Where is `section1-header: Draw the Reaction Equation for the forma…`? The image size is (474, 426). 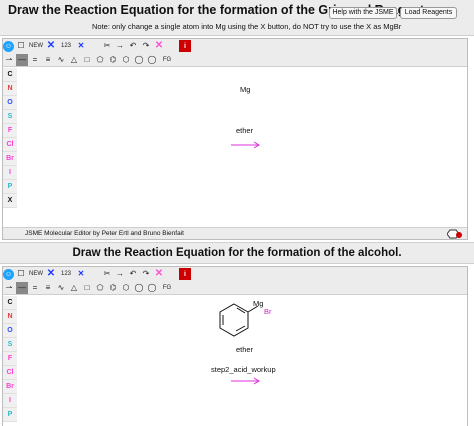 section1-header: Draw the Reaction Equation for the forma… is located at coordinates (237, 18).